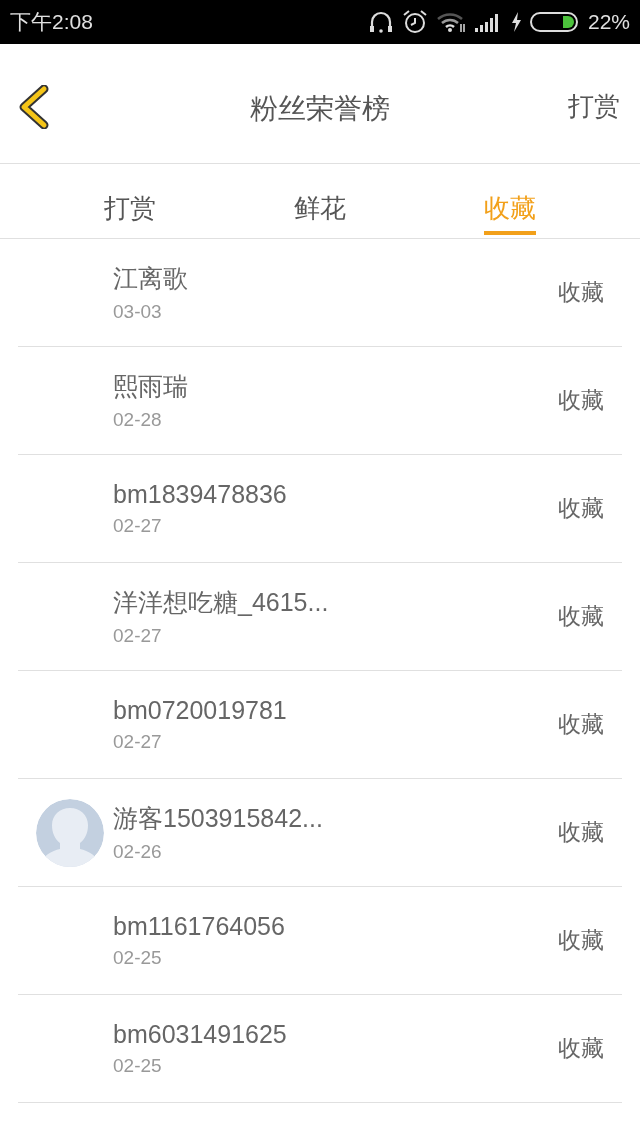 The image size is (640, 1138). I want to click on user-name: 江离歌, so click(151, 278).